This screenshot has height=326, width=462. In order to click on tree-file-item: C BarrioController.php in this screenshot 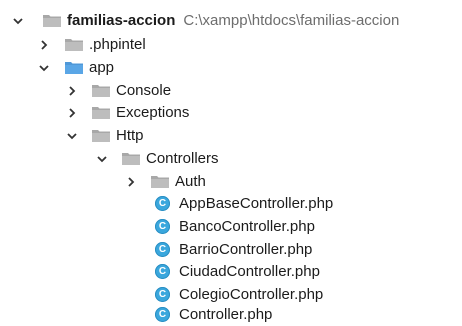, I will do `click(233, 249)`.